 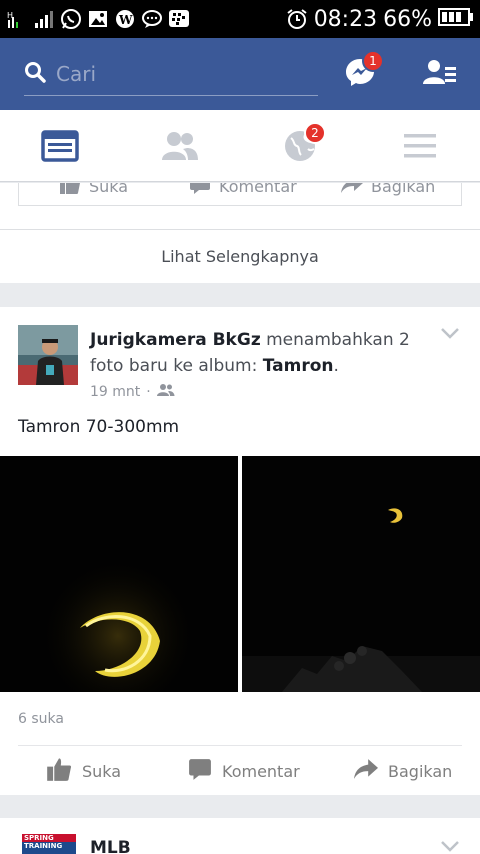 I want to click on news-feed-icon, so click(x=60, y=146).